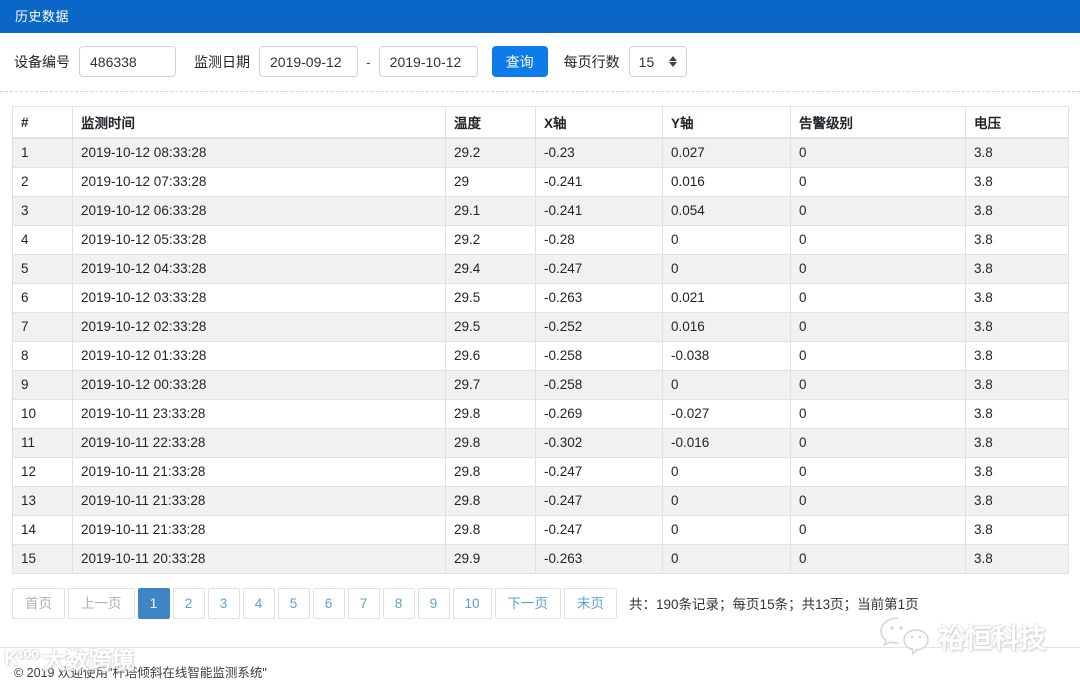 The image size is (1080, 683). What do you see at coordinates (101, 603) in the screenshot?
I see `pagination-prev-button: 上一页` at bounding box center [101, 603].